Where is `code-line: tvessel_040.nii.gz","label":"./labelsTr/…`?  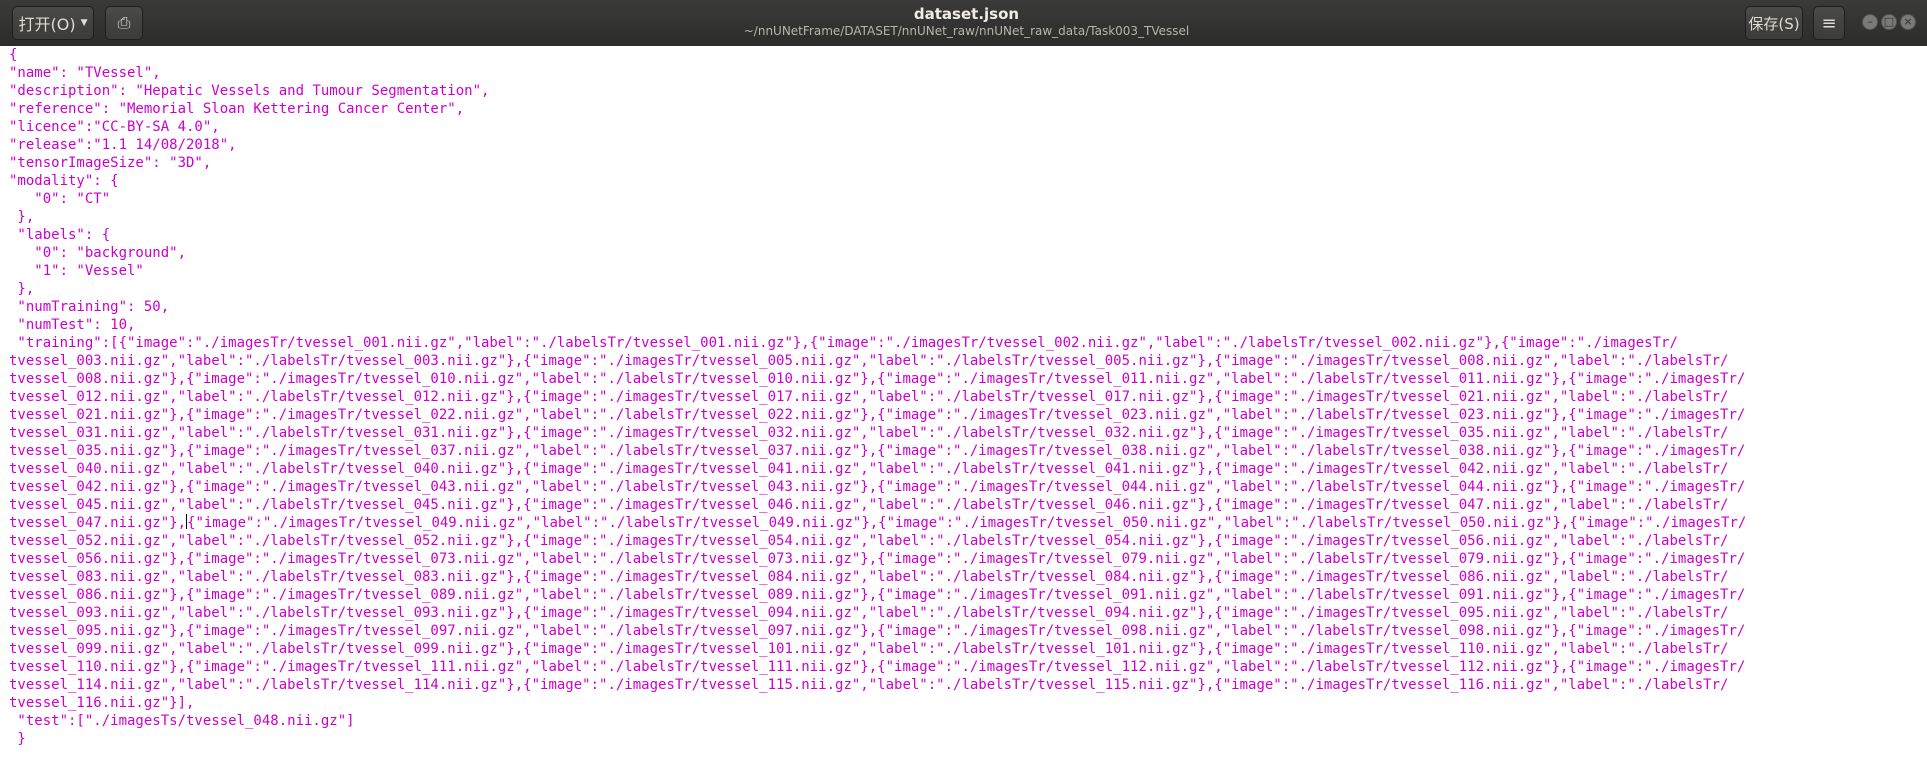
code-line: tvessel_040.nii.gz","label":"./labelsTr/… is located at coordinates (968, 469).